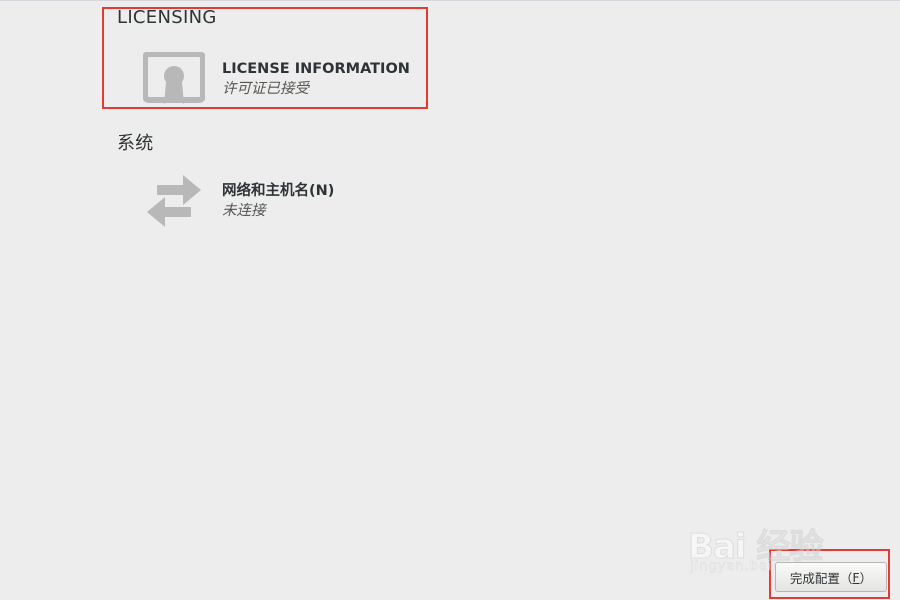 This screenshot has height=600, width=900. I want to click on spoke-title-license-information: LICENSE INFORMATION, so click(316, 69).